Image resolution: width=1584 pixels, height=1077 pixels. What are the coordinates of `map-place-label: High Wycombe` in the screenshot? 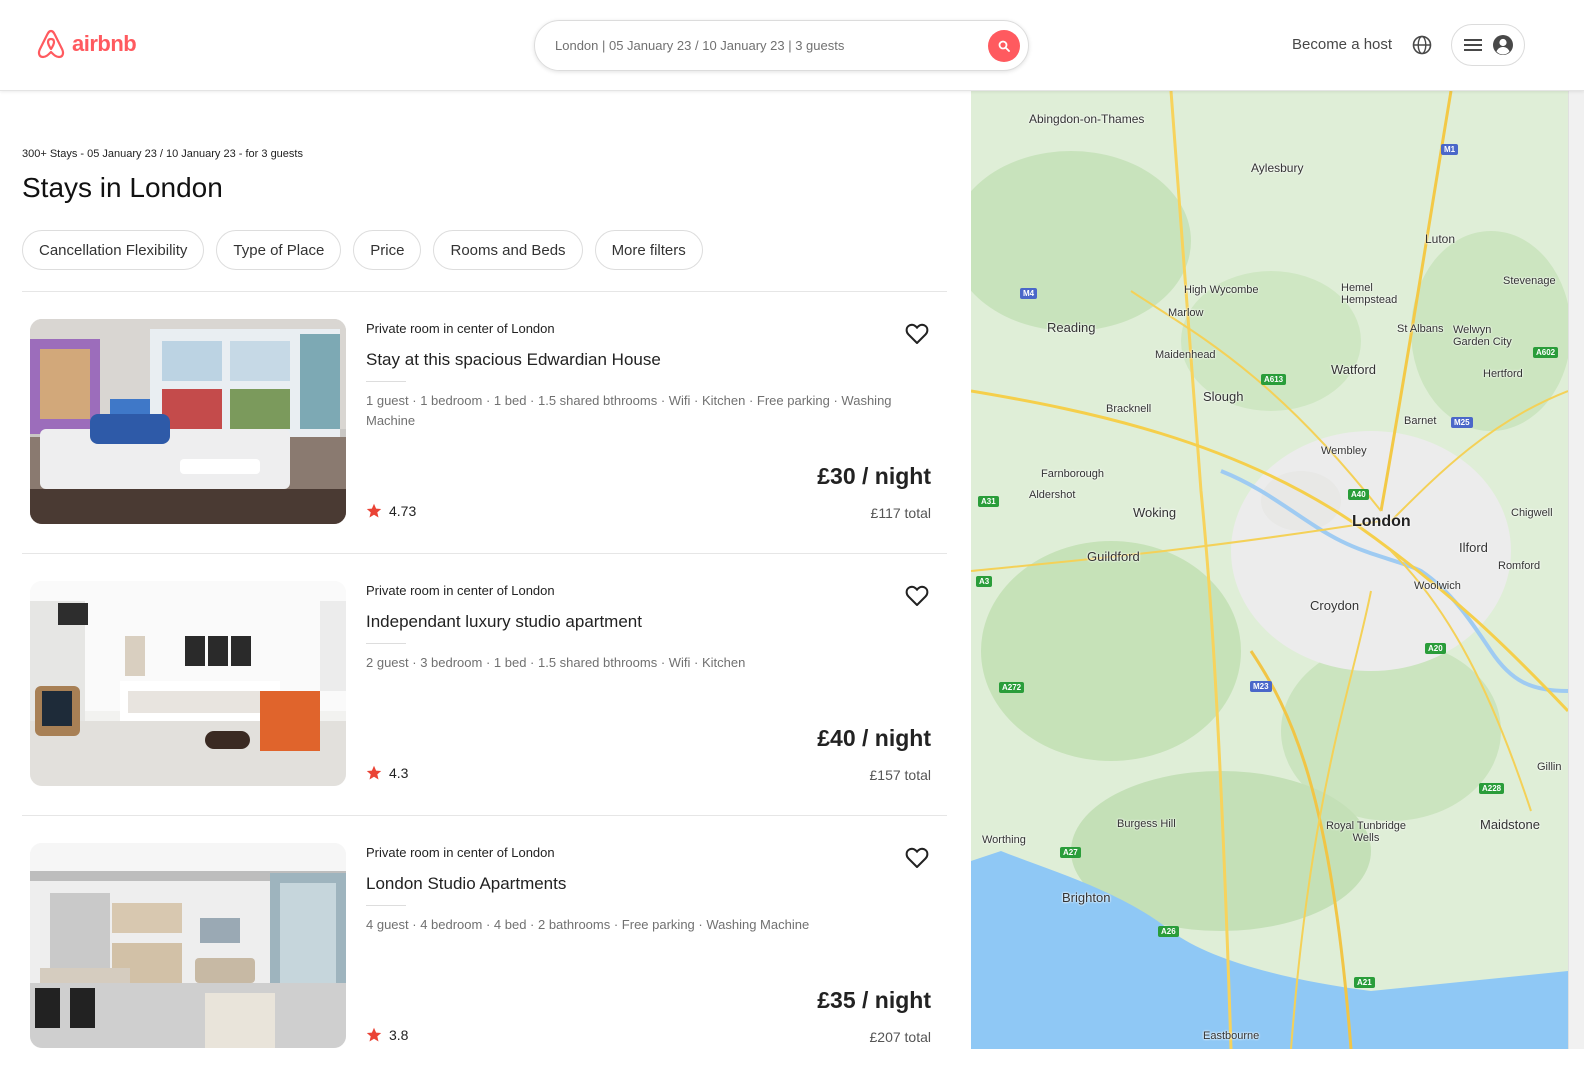 It's located at (1221, 290).